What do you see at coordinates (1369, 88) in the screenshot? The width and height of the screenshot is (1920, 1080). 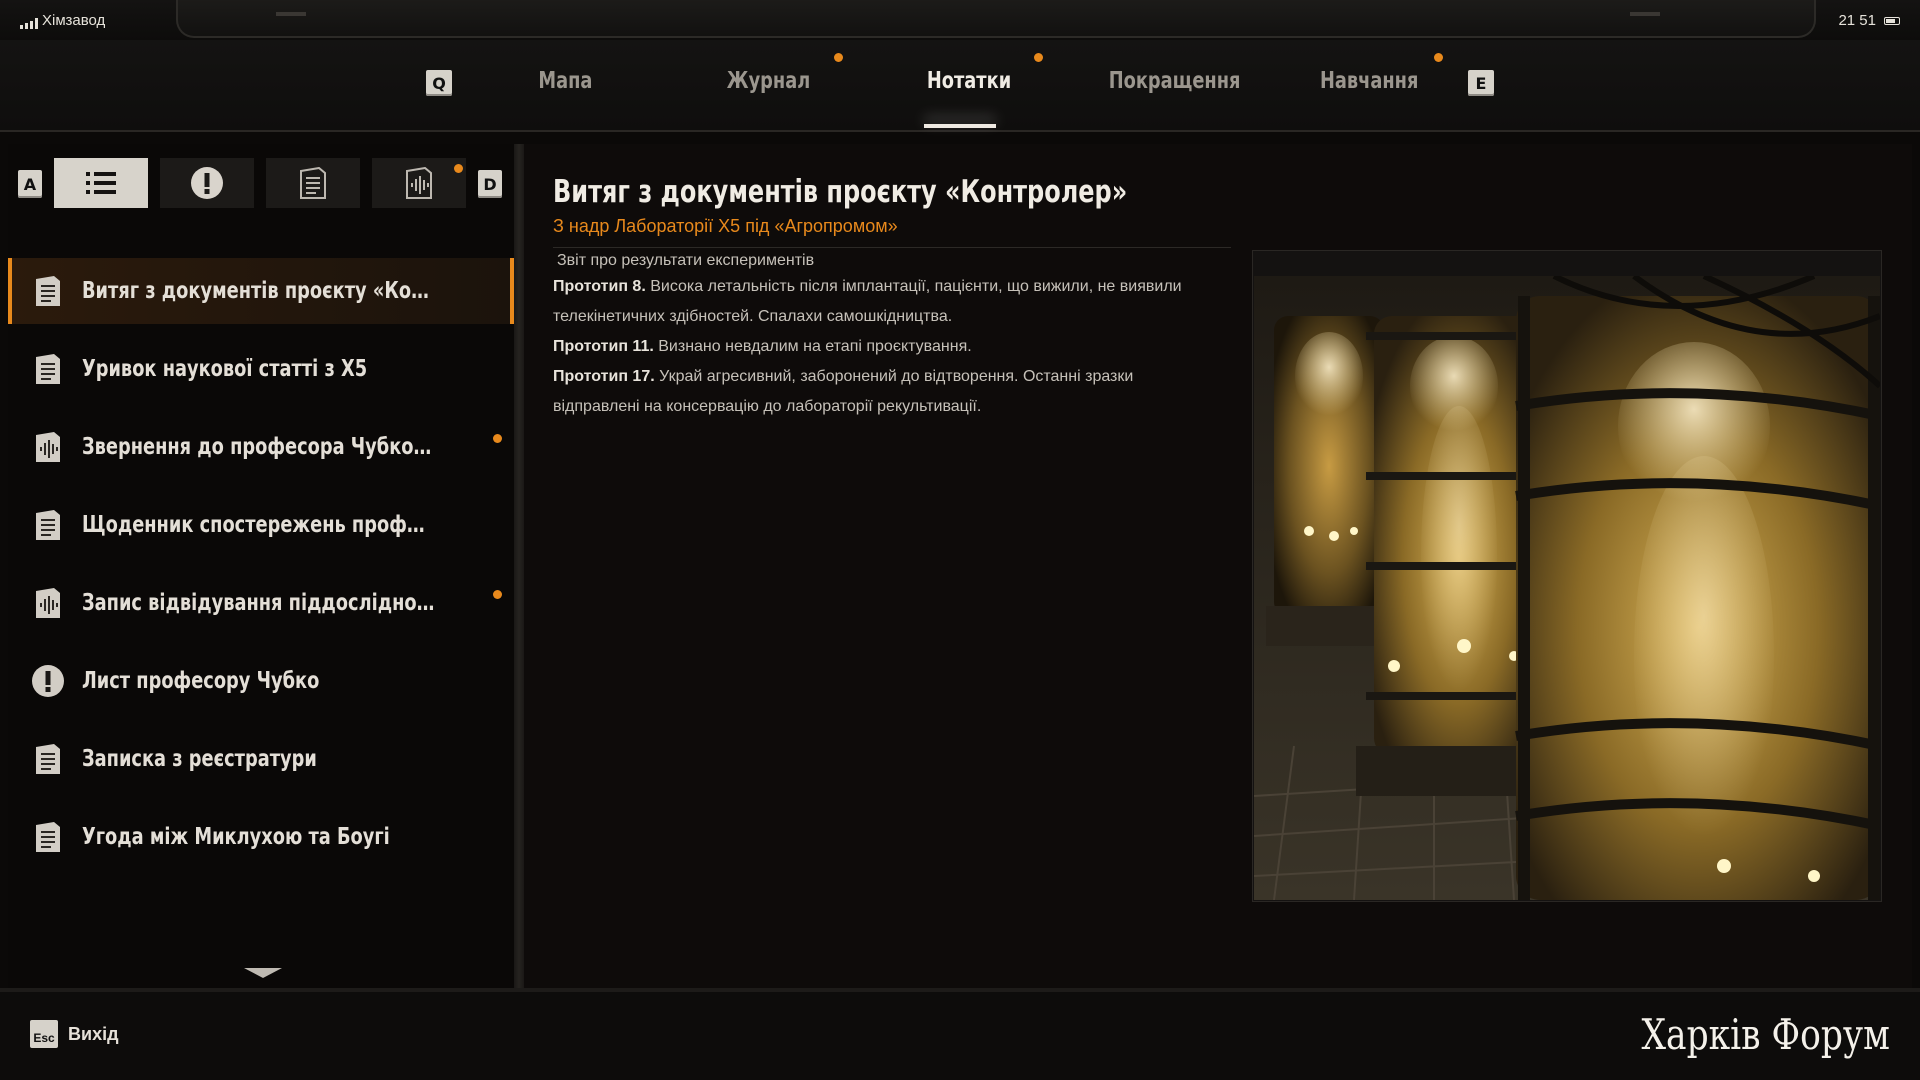 I see `tab-tutorial: Навчання` at bounding box center [1369, 88].